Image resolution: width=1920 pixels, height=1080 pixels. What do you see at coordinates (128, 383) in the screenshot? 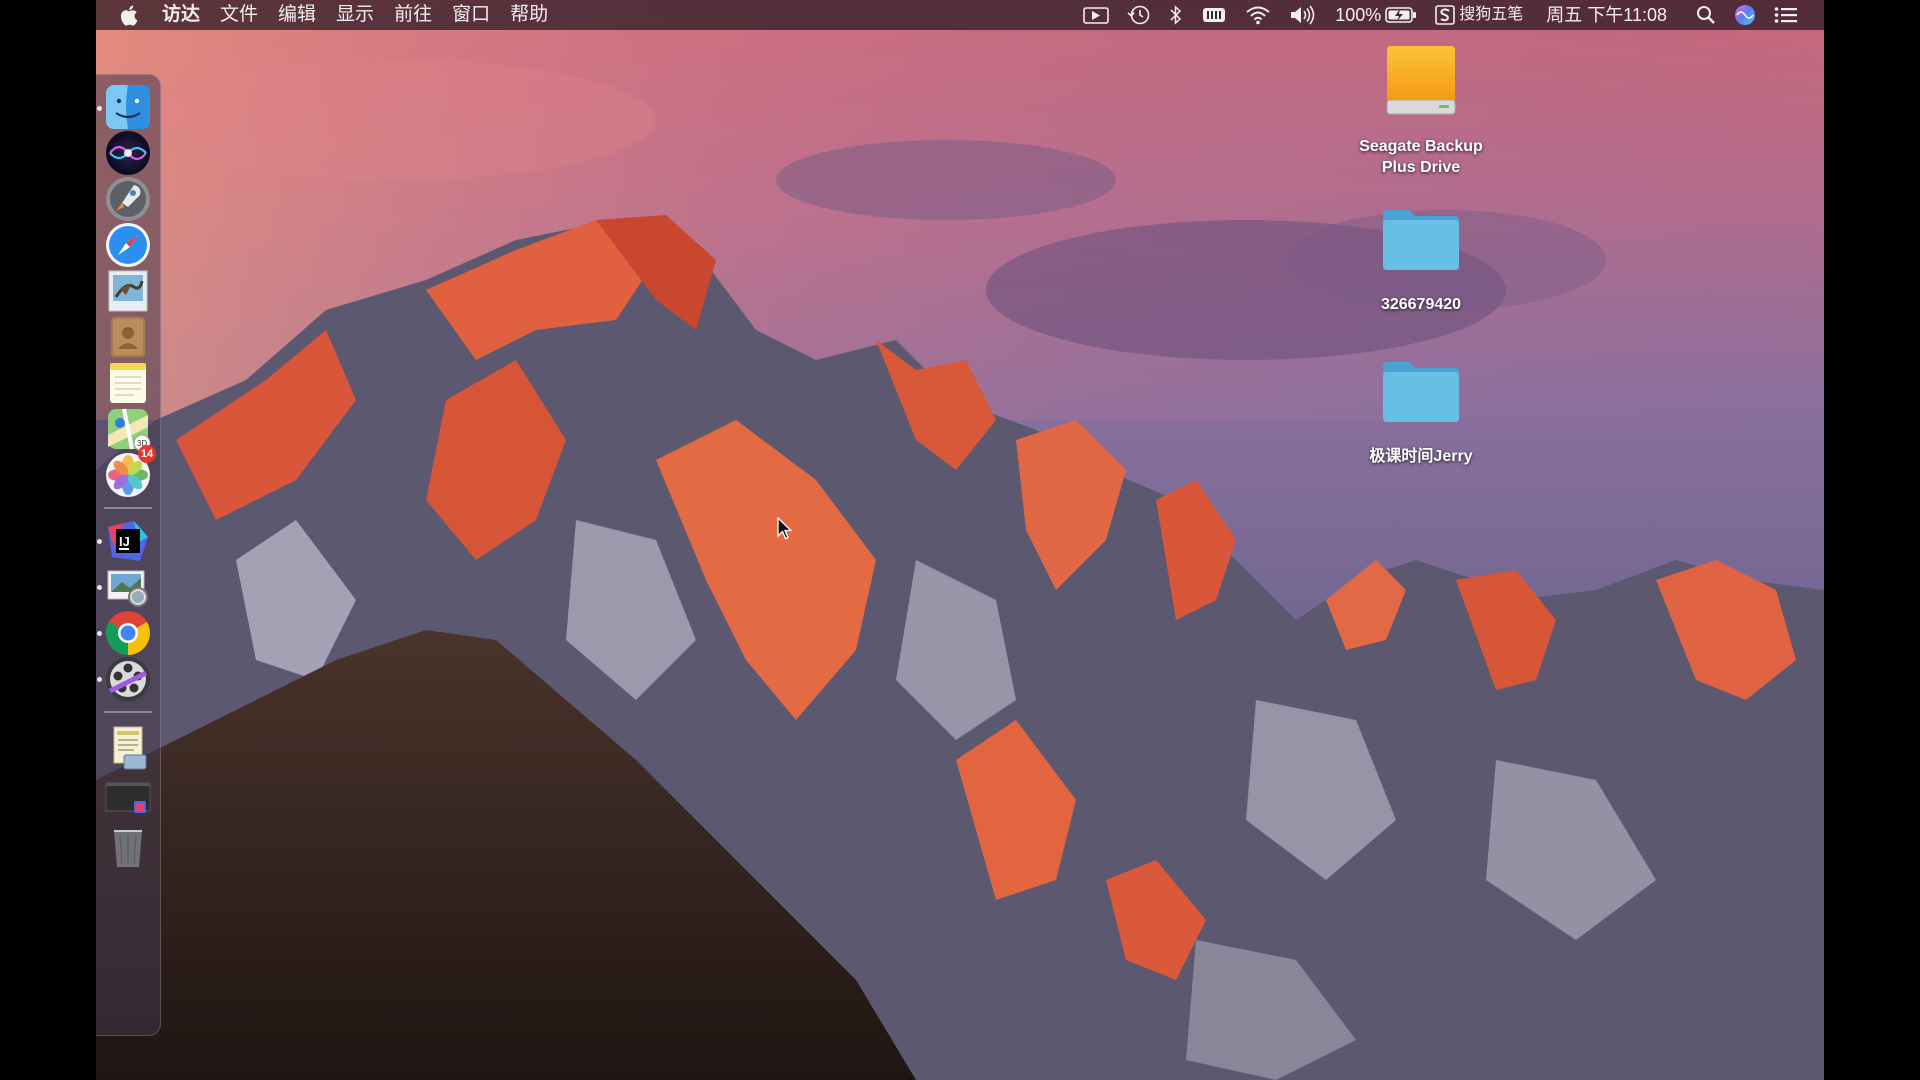
I see `notes-icon` at bounding box center [128, 383].